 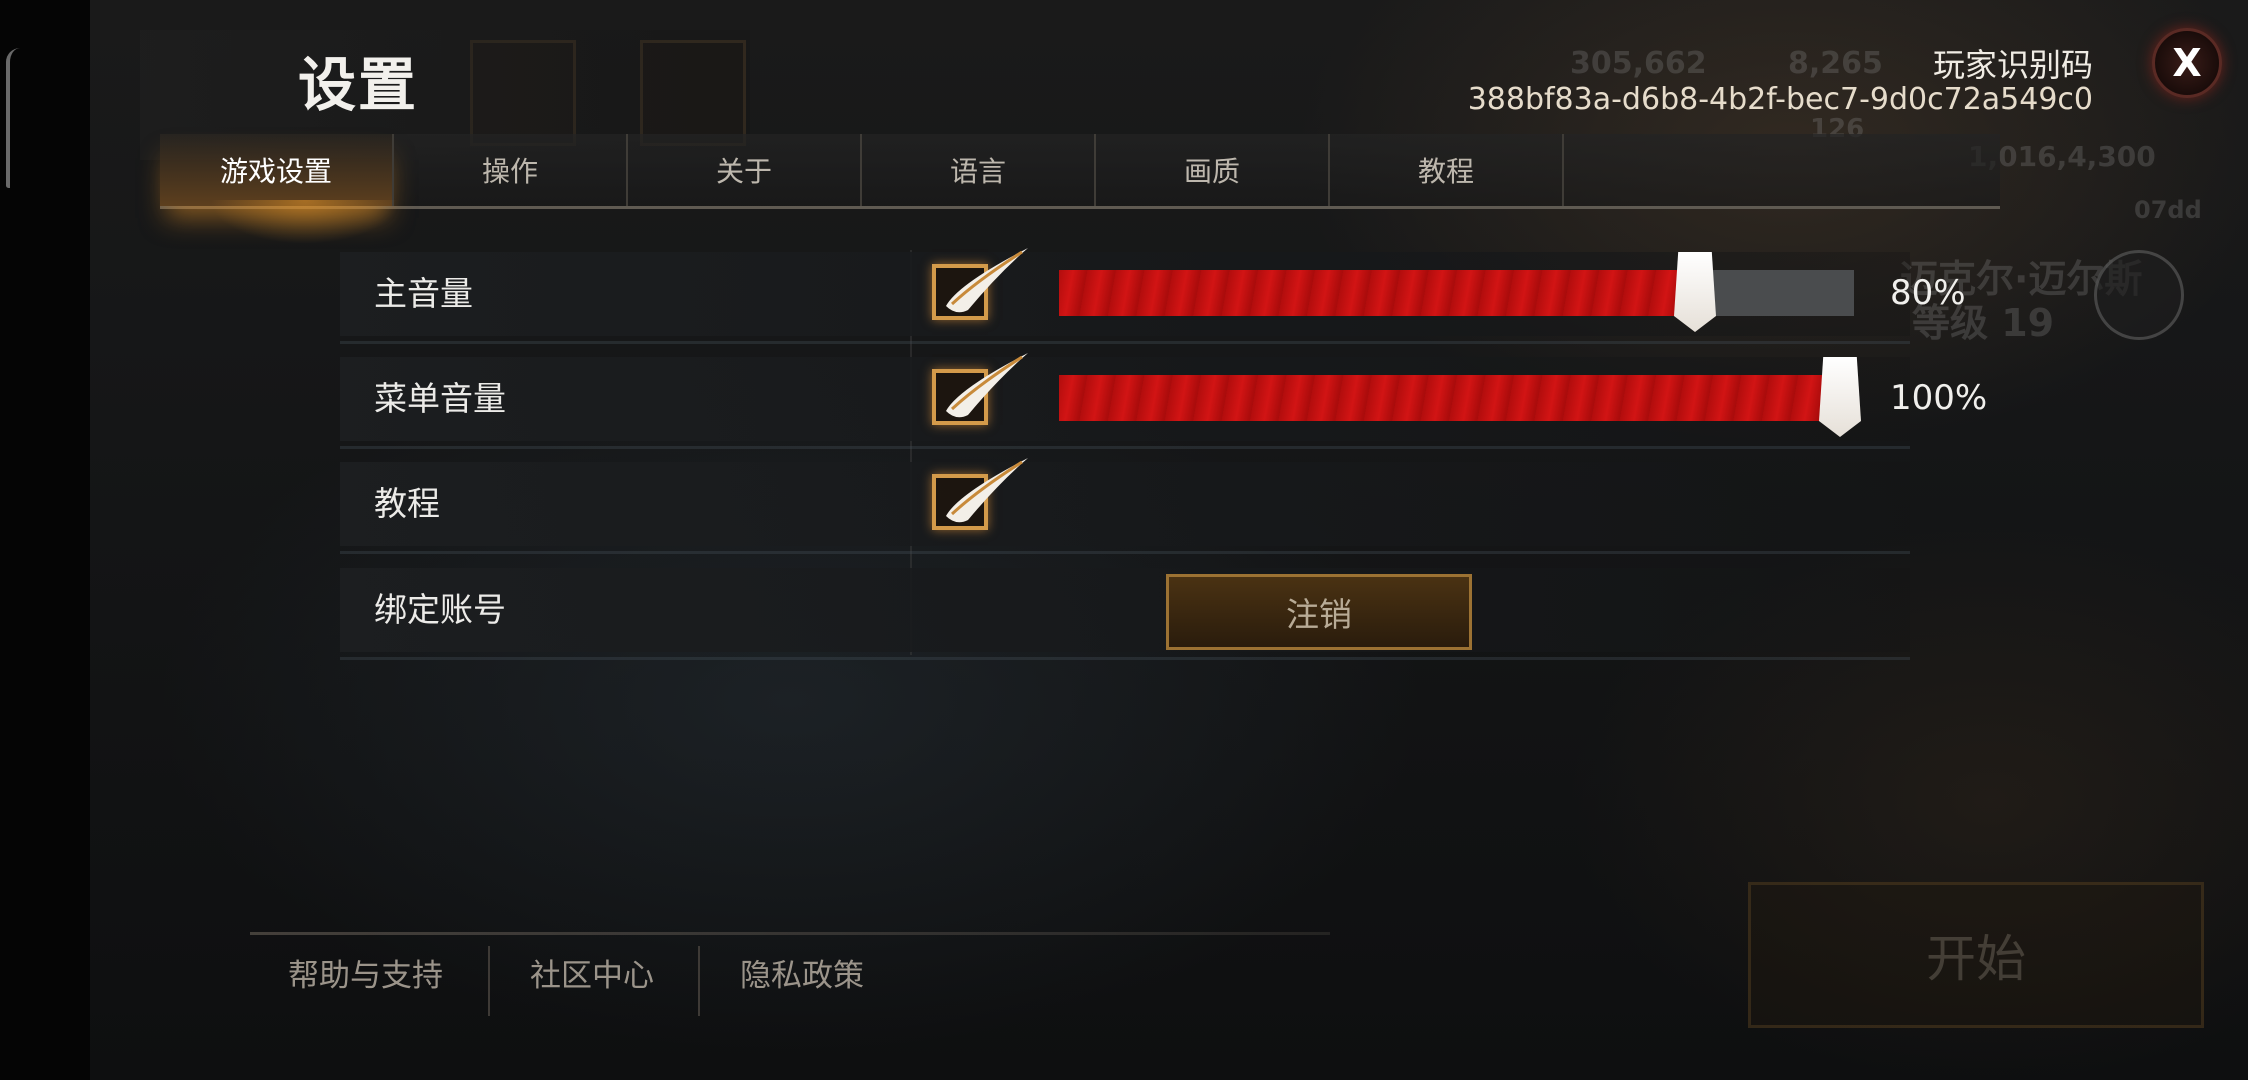 I want to click on tab-tutorial: 教程, so click(x=1447, y=170).